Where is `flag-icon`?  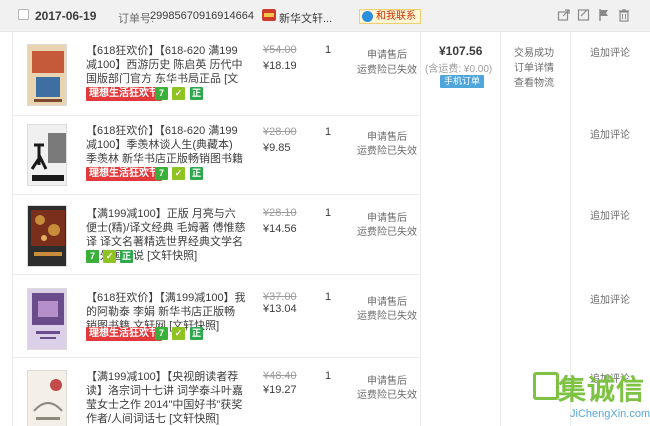 flag-icon is located at coordinates (604, 15).